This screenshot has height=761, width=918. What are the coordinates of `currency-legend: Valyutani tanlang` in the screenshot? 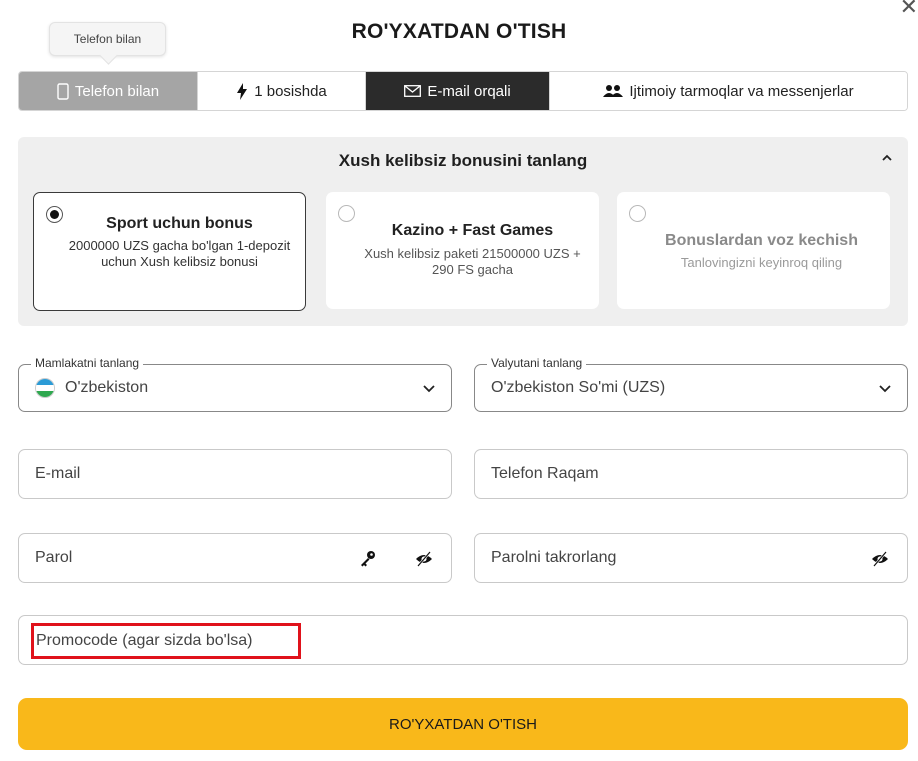 It's located at (537, 363).